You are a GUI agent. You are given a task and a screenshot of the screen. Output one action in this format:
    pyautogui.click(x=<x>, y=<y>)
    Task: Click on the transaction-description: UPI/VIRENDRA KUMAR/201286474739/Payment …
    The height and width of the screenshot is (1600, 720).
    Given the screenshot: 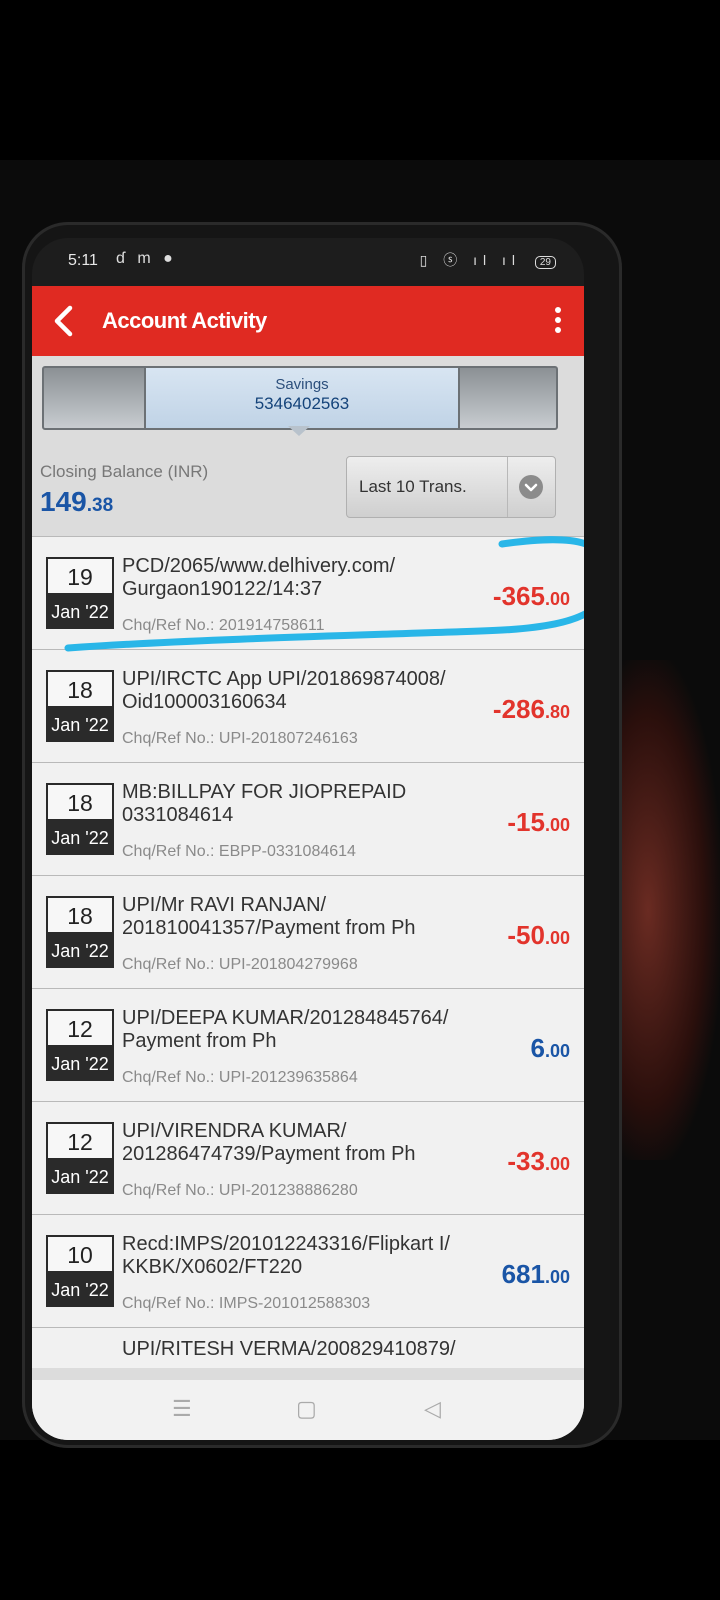 What is the action you would take?
    pyautogui.click(x=292, y=1143)
    